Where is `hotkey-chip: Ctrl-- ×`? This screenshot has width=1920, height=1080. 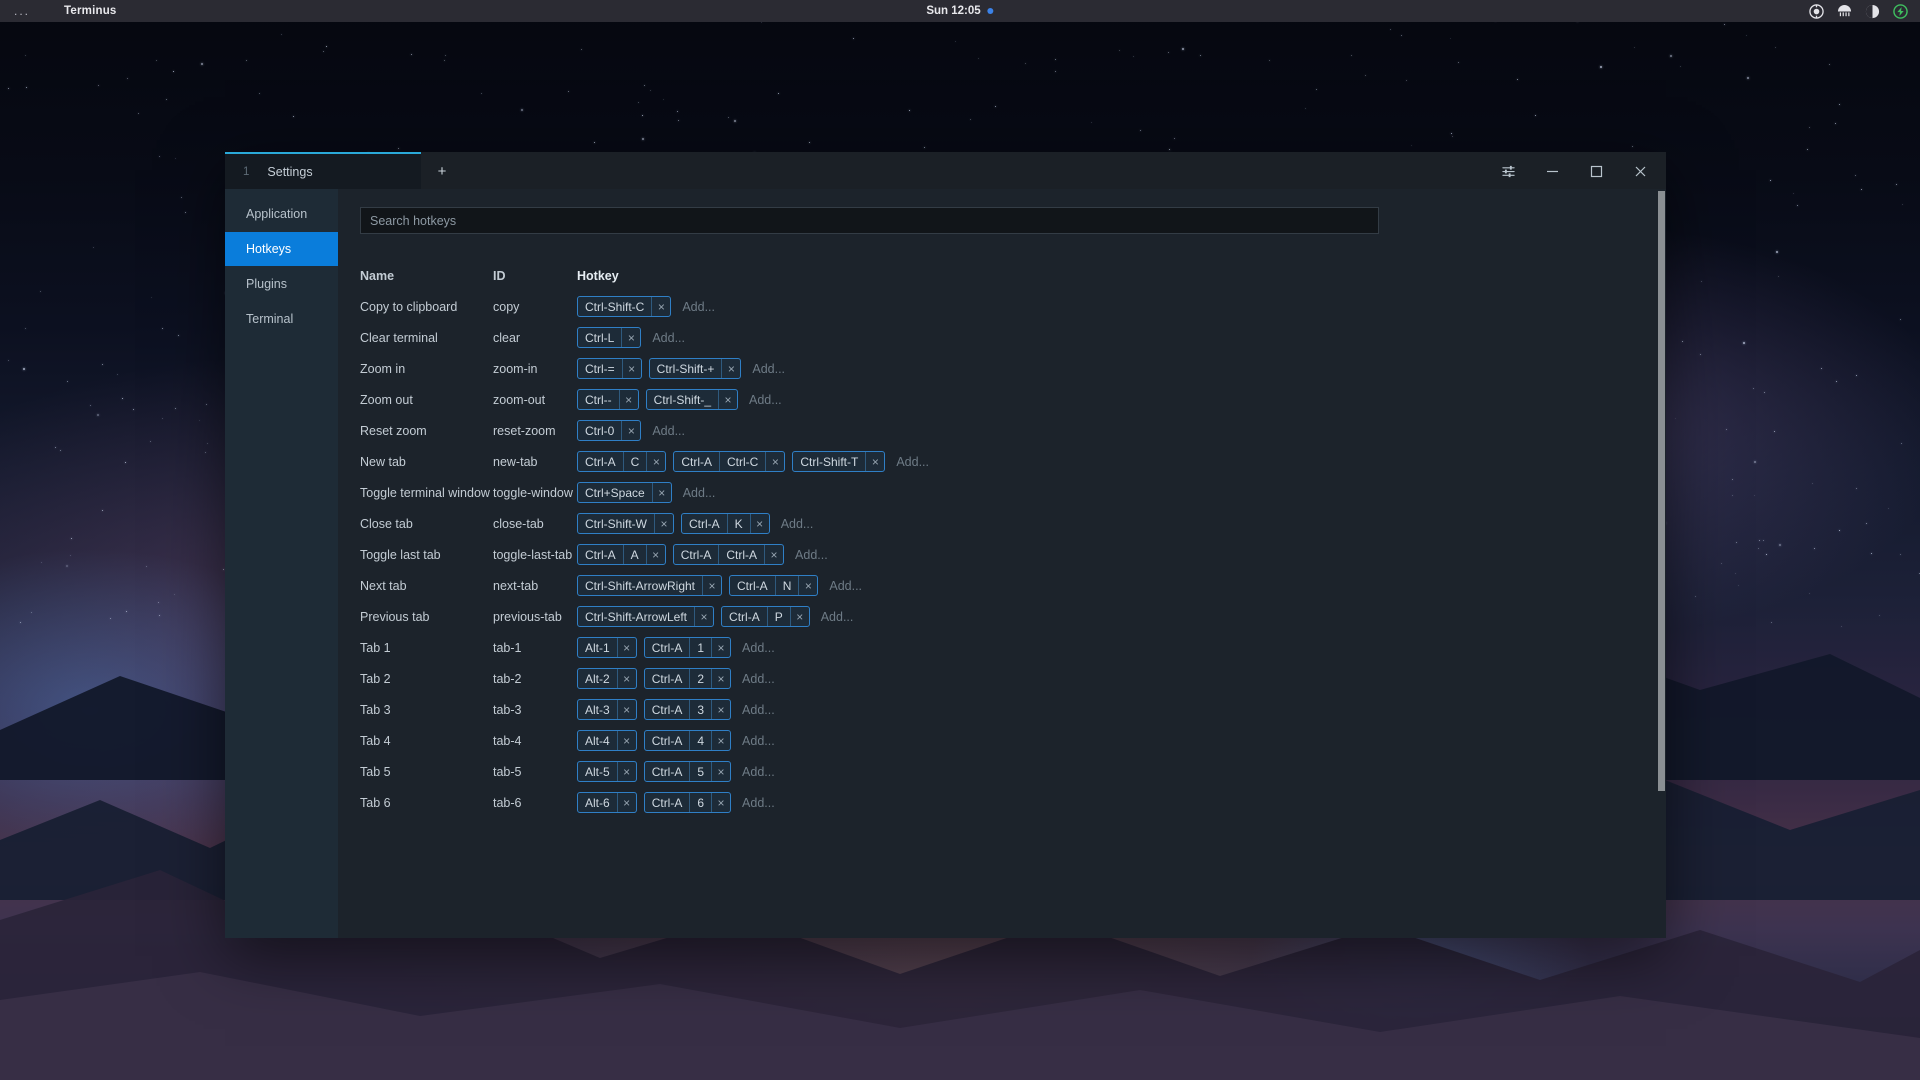
hotkey-chip: Ctrl-- × is located at coordinates (608, 399).